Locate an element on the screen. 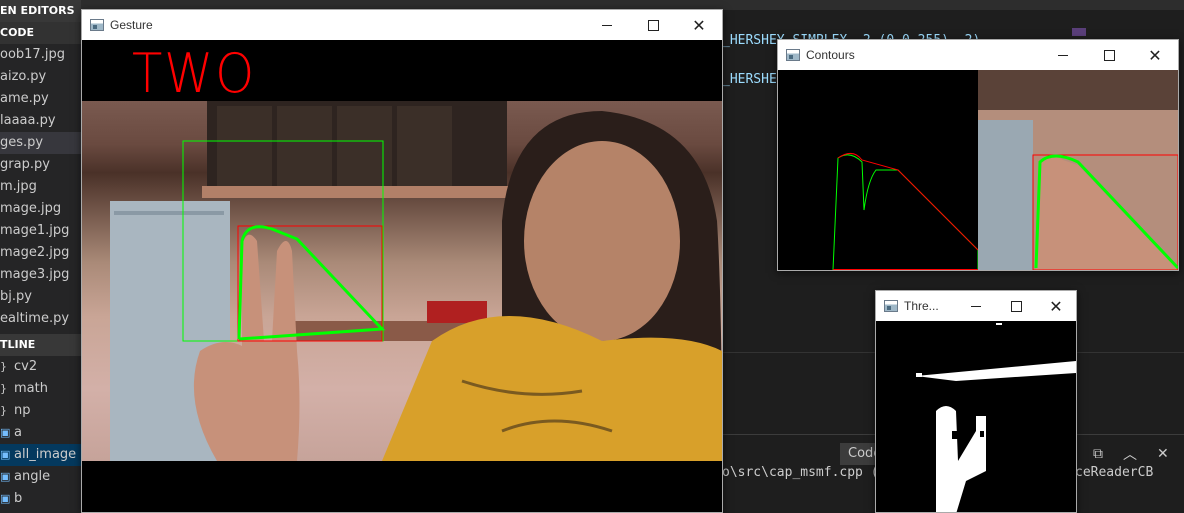 This screenshot has height=513, width=1184. threshold-art is located at coordinates (976, 416).